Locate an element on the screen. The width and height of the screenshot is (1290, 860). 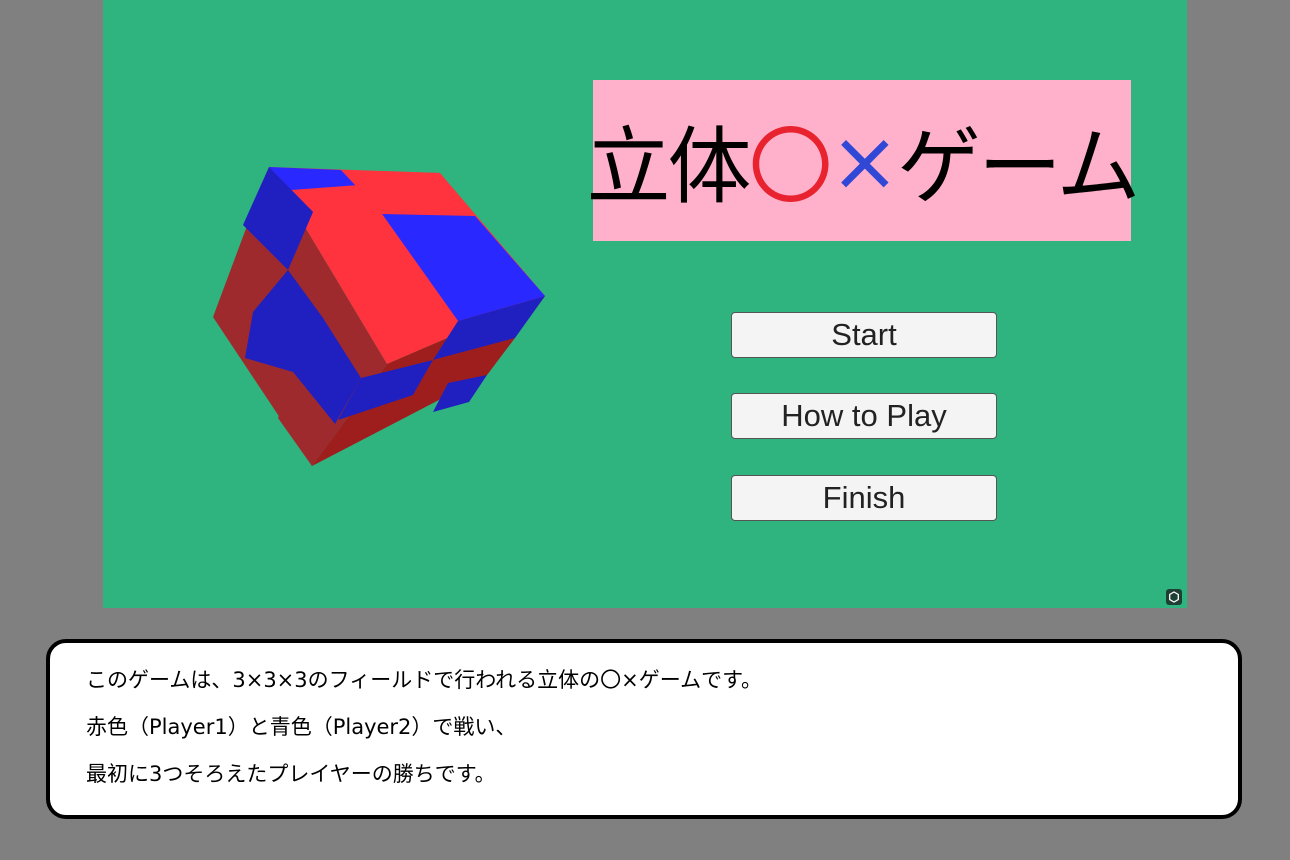
title-cross-mark: × is located at coordinates (864, 160).